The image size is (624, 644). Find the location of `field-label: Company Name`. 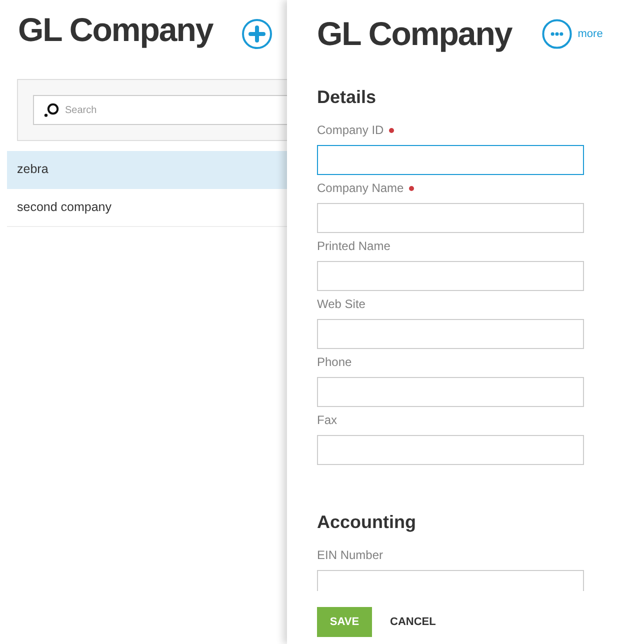

field-label: Company Name is located at coordinates (360, 188).